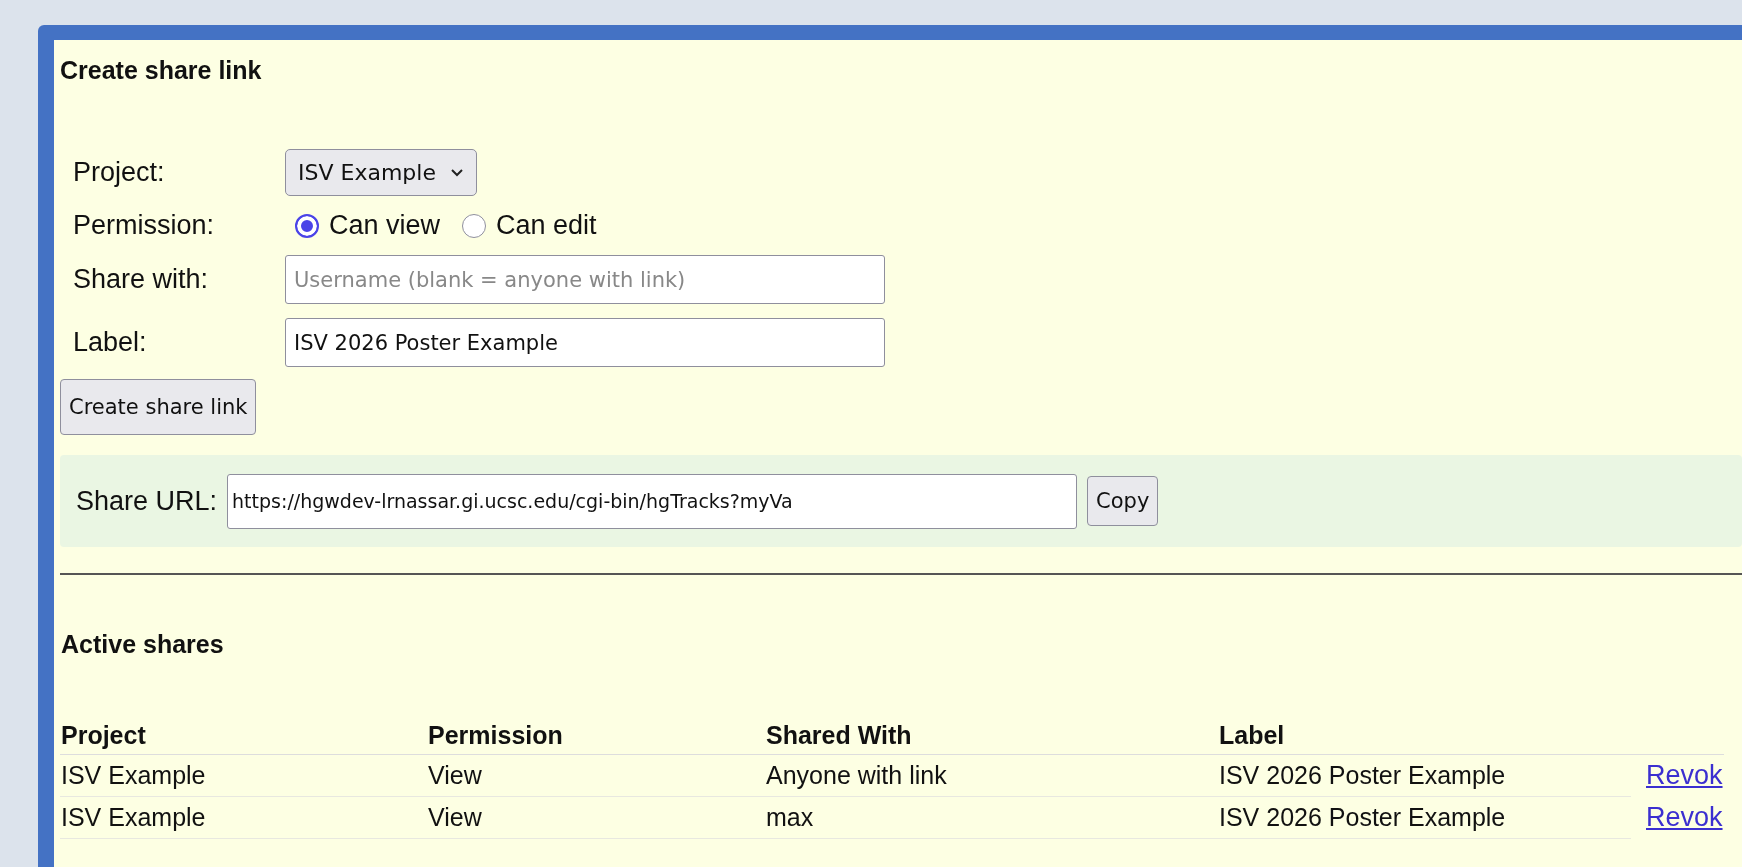 The height and width of the screenshot is (867, 1742). I want to click on project-dropdown: ISV Example, so click(381, 172).